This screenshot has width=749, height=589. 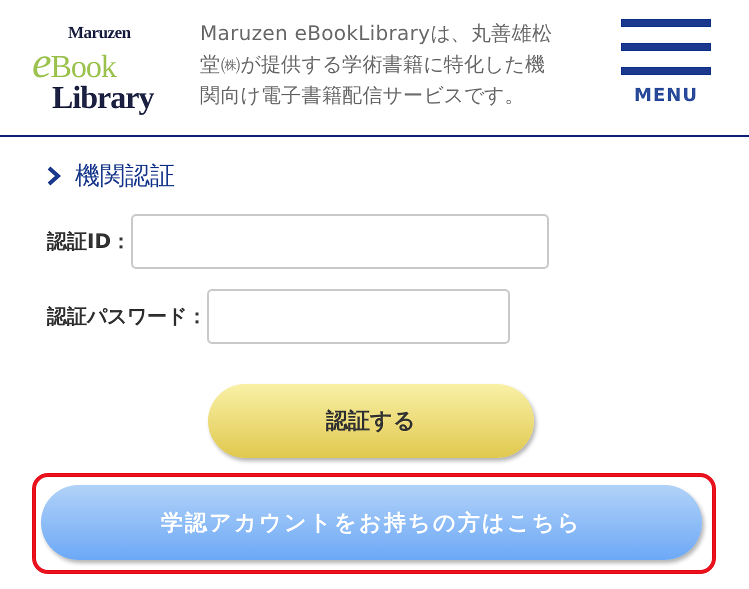 I want to click on site-description: Maruzen eBookLibraryは、丸善雄松堂㈱が提供する学術書籍に特化した機関向け電子書籍配信サービスです。, so click(x=377, y=64).